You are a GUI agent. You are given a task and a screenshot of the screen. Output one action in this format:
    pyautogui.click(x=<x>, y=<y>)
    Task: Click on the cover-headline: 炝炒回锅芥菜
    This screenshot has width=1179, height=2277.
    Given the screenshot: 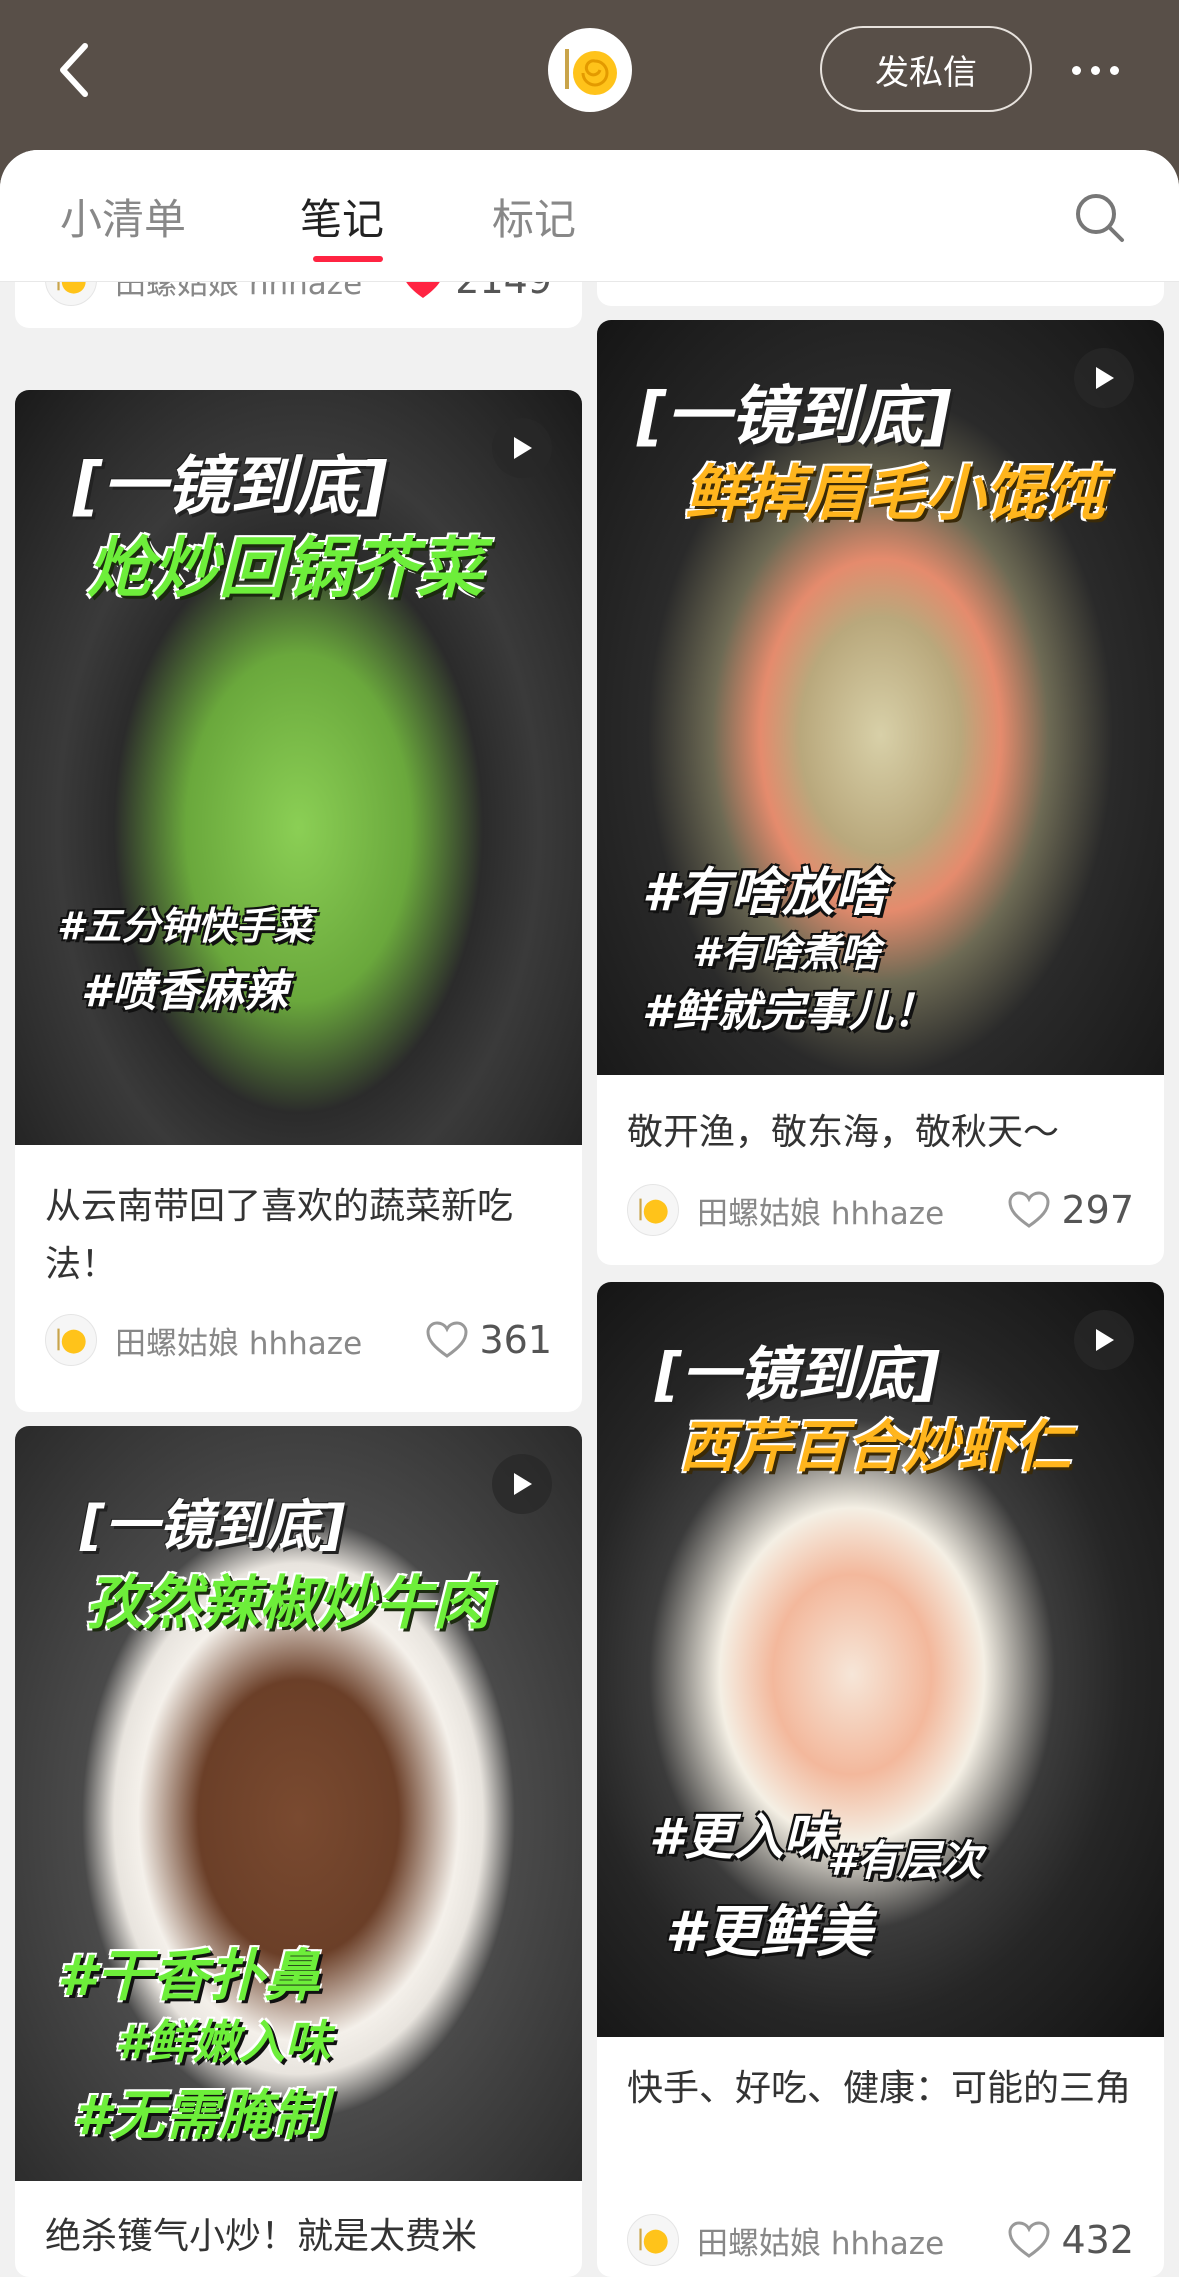 What is the action you would take?
    pyautogui.click(x=285, y=568)
    